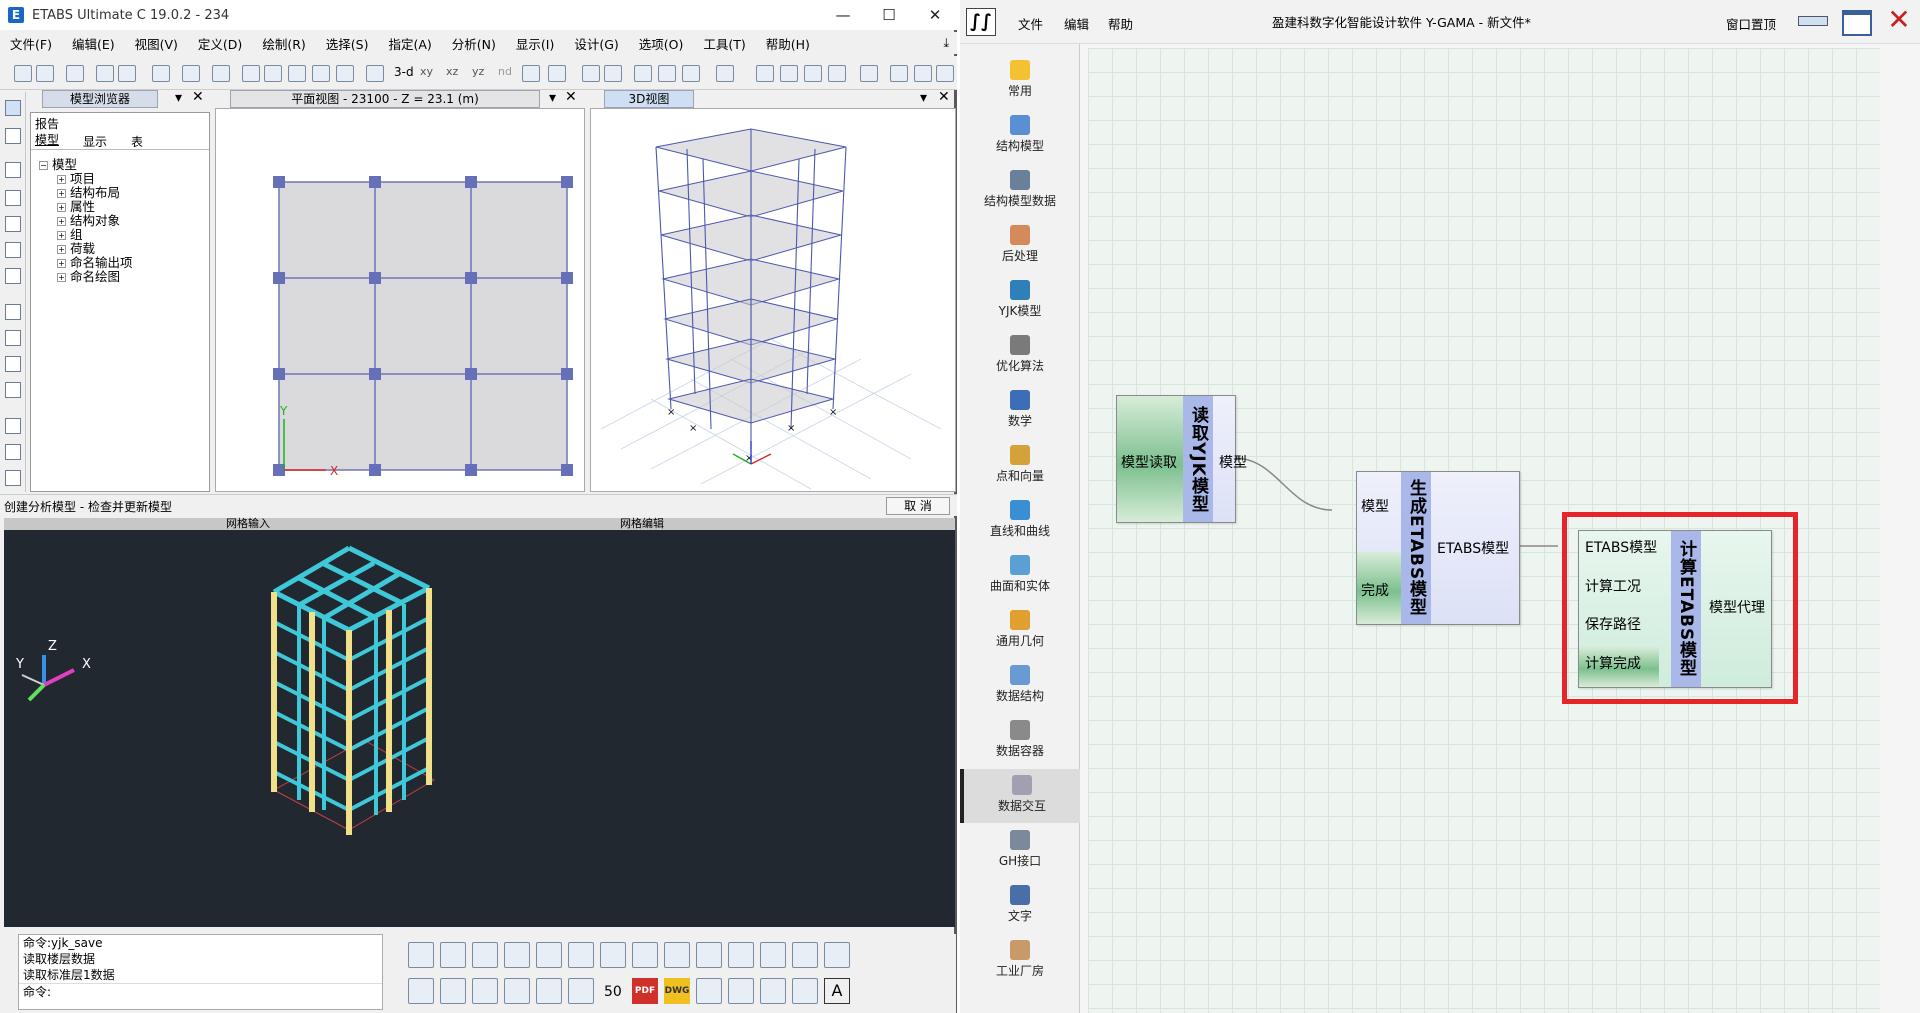 The width and height of the screenshot is (1920, 1013). What do you see at coordinates (1020, 191) in the screenshot?
I see `sidebar-item: 结构模型数据` at bounding box center [1020, 191].